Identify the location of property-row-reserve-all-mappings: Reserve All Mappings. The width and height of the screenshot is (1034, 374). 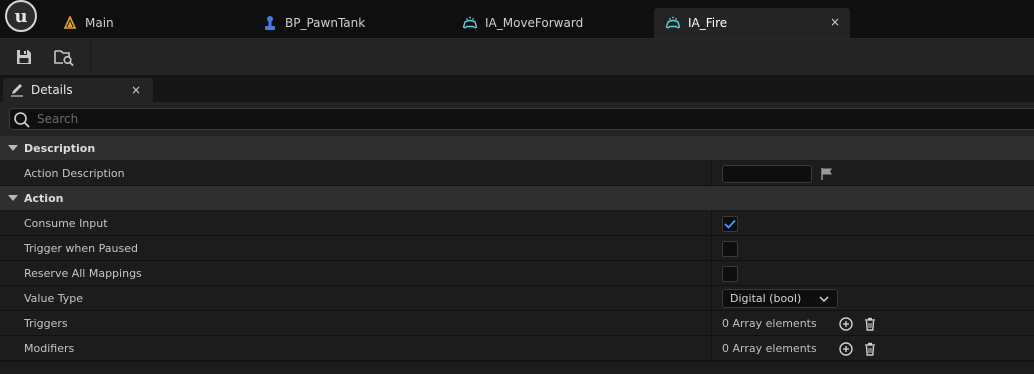
(517, 273).